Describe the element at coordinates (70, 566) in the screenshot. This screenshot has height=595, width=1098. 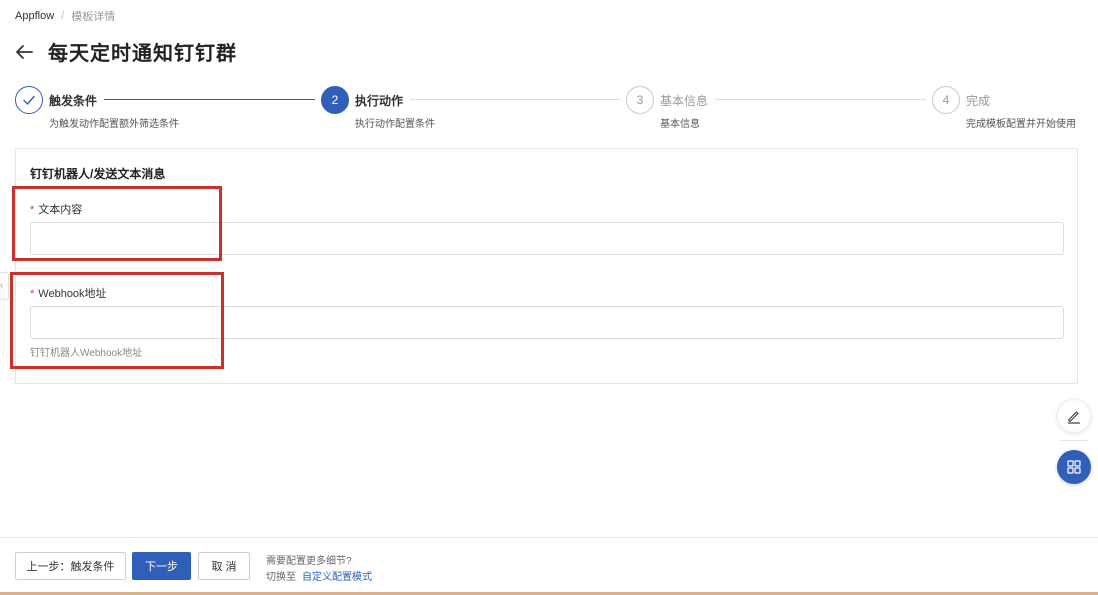
I see `prev-step-button: 上一步：触发条件` at that location.